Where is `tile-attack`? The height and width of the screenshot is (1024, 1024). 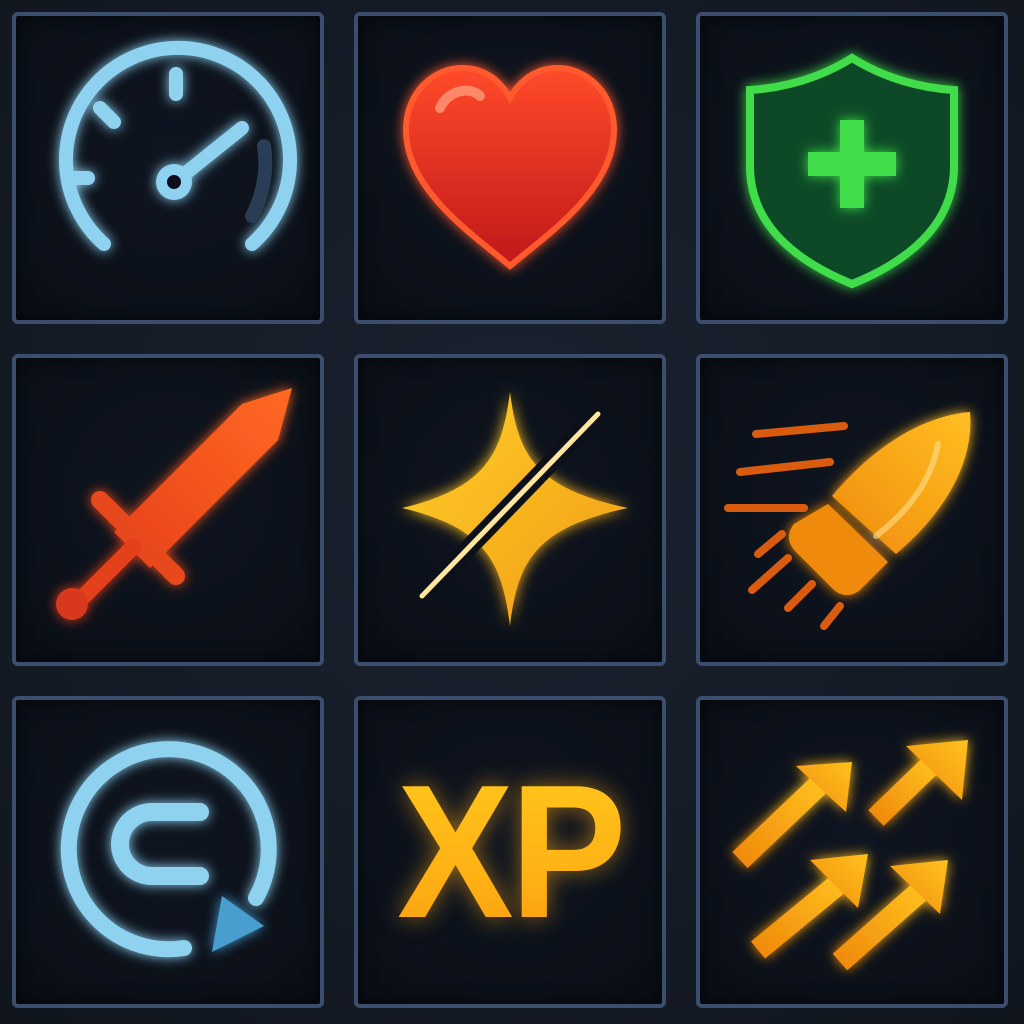
tile-attack is located at coordinates (168, 510).